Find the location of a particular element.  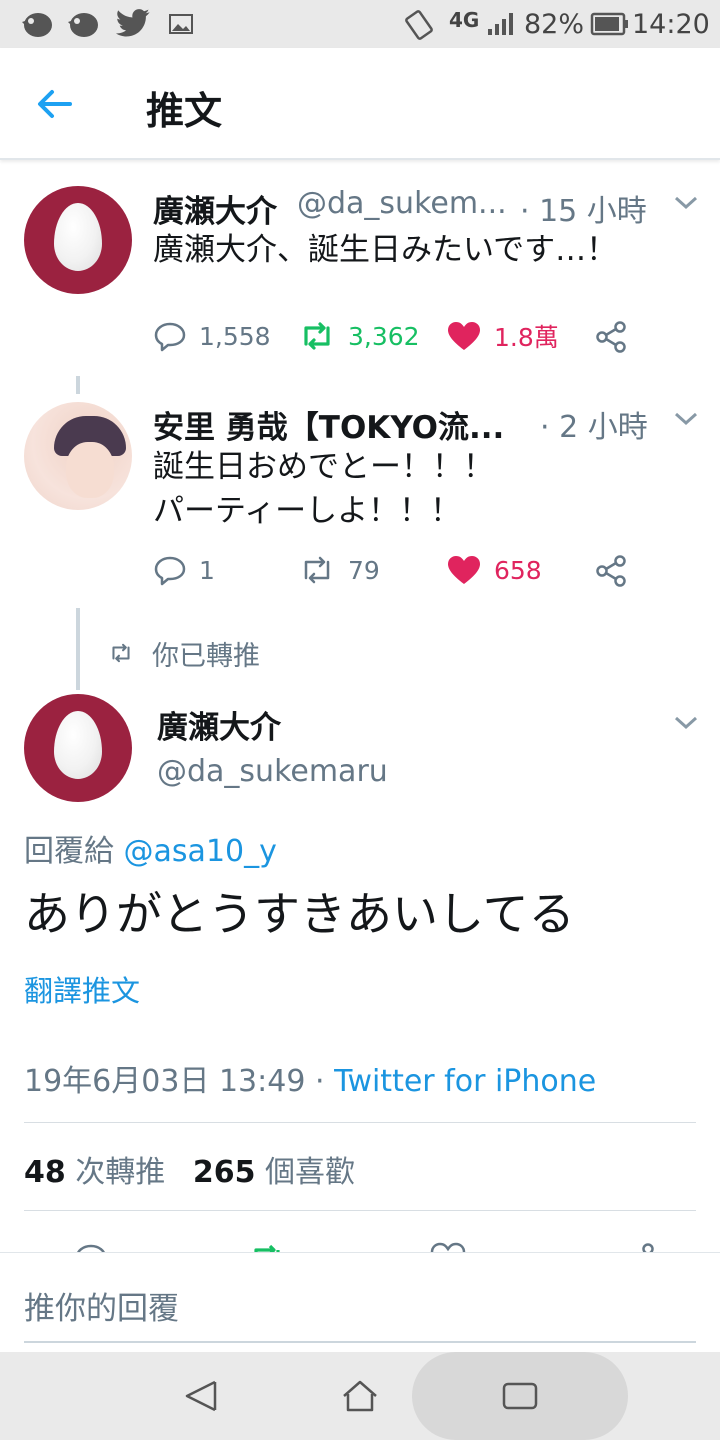

home-icon is located at coordinates (360, 1396).